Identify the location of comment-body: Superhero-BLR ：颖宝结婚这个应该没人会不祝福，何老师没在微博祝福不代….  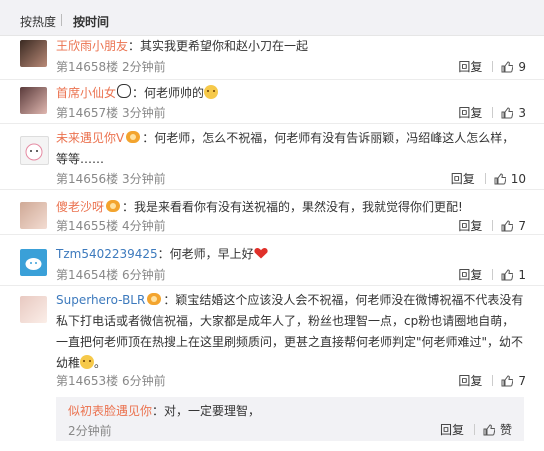
(290, 331).